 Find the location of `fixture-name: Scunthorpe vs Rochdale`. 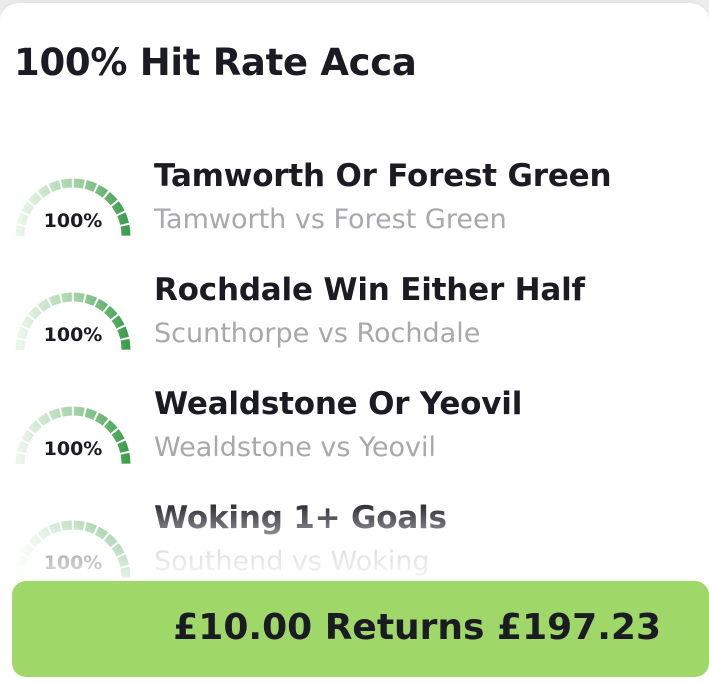

fixture-name: Scunthorpe vs Rochdale is located at coordinates (317, 333).